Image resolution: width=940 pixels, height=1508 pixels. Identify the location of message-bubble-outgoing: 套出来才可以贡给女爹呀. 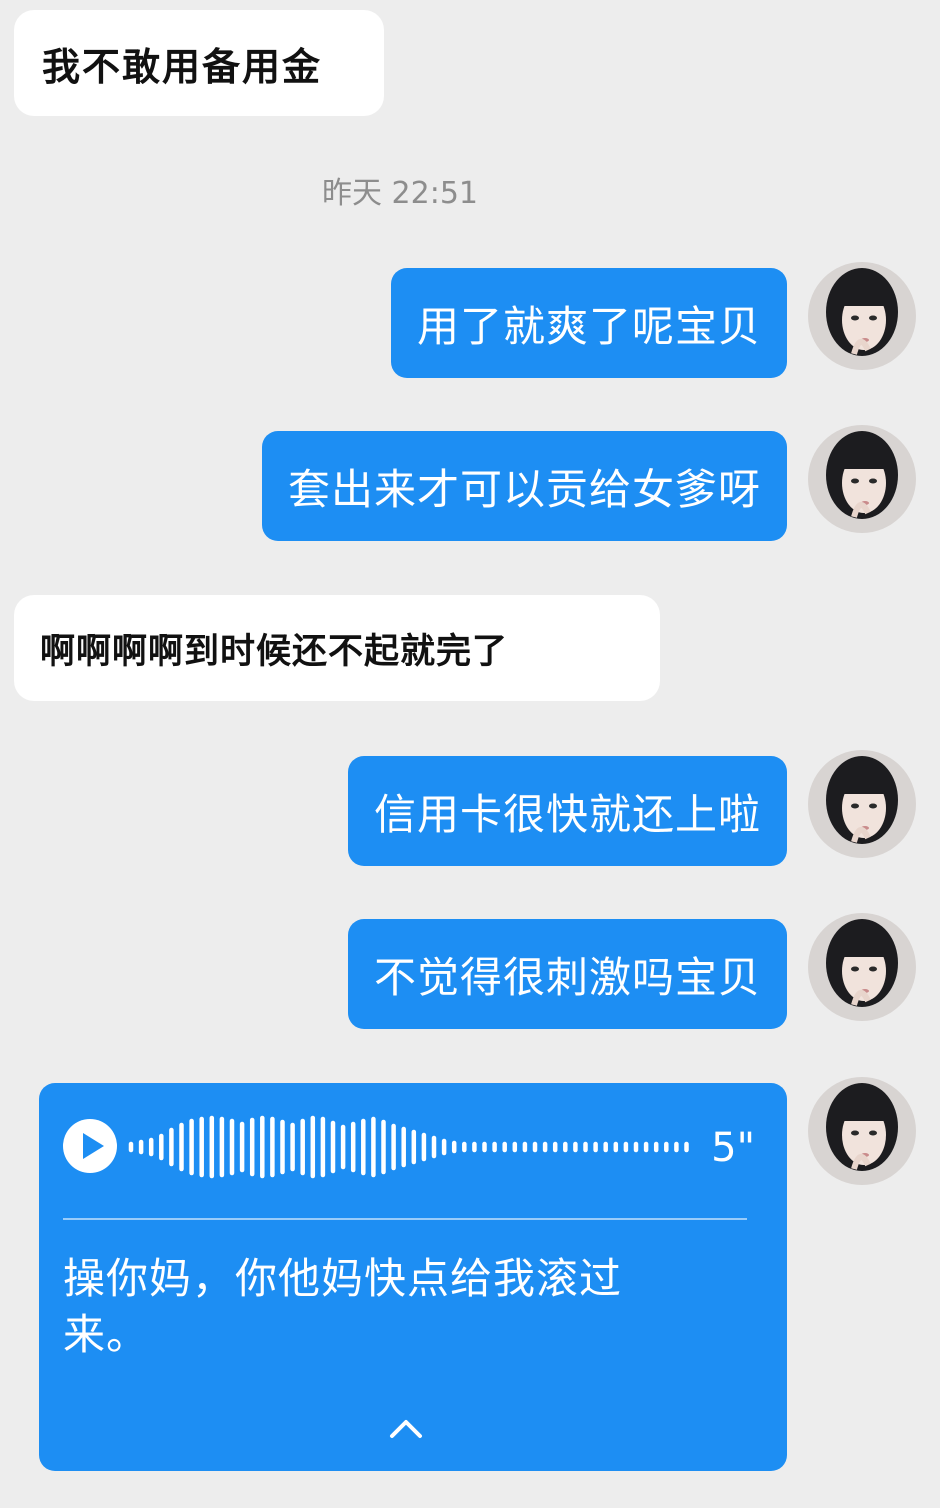
(524, 486).